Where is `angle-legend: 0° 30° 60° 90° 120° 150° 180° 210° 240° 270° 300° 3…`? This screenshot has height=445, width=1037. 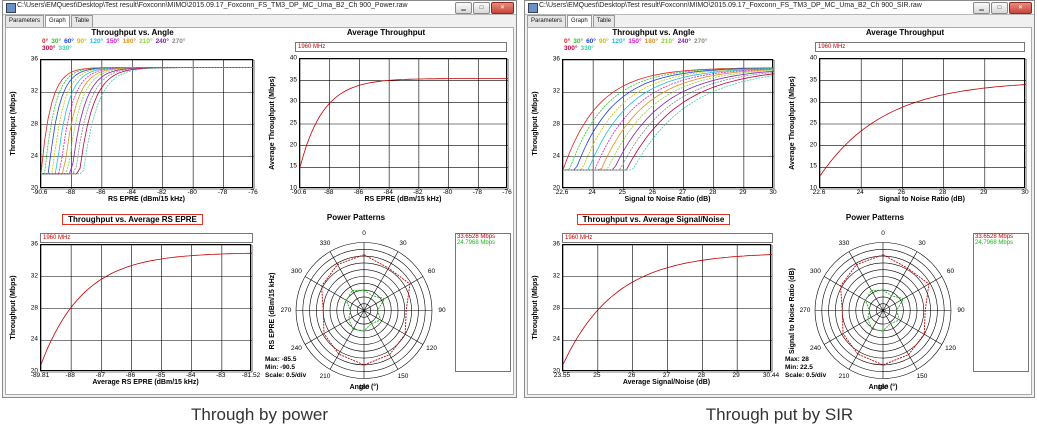
angle-legend: 0° 30° 60° 90° 120° 150° 180° 210° 240° 270° 300° 3… is located at coordinates (659, 45).